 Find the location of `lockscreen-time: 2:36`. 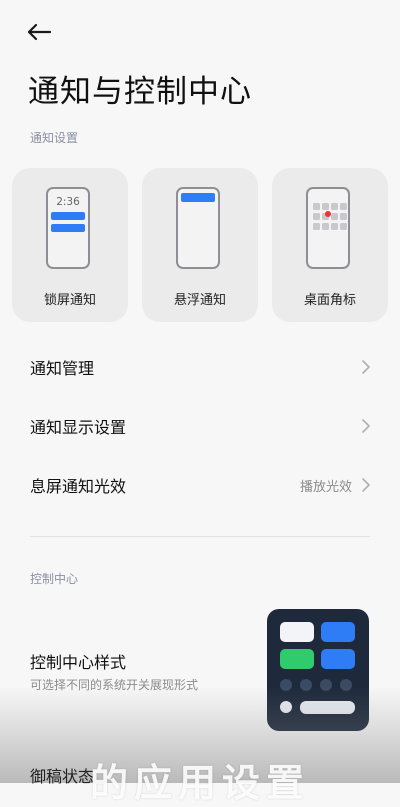

lockscreen-time: 2:36 is located at coordinates (68, 202).